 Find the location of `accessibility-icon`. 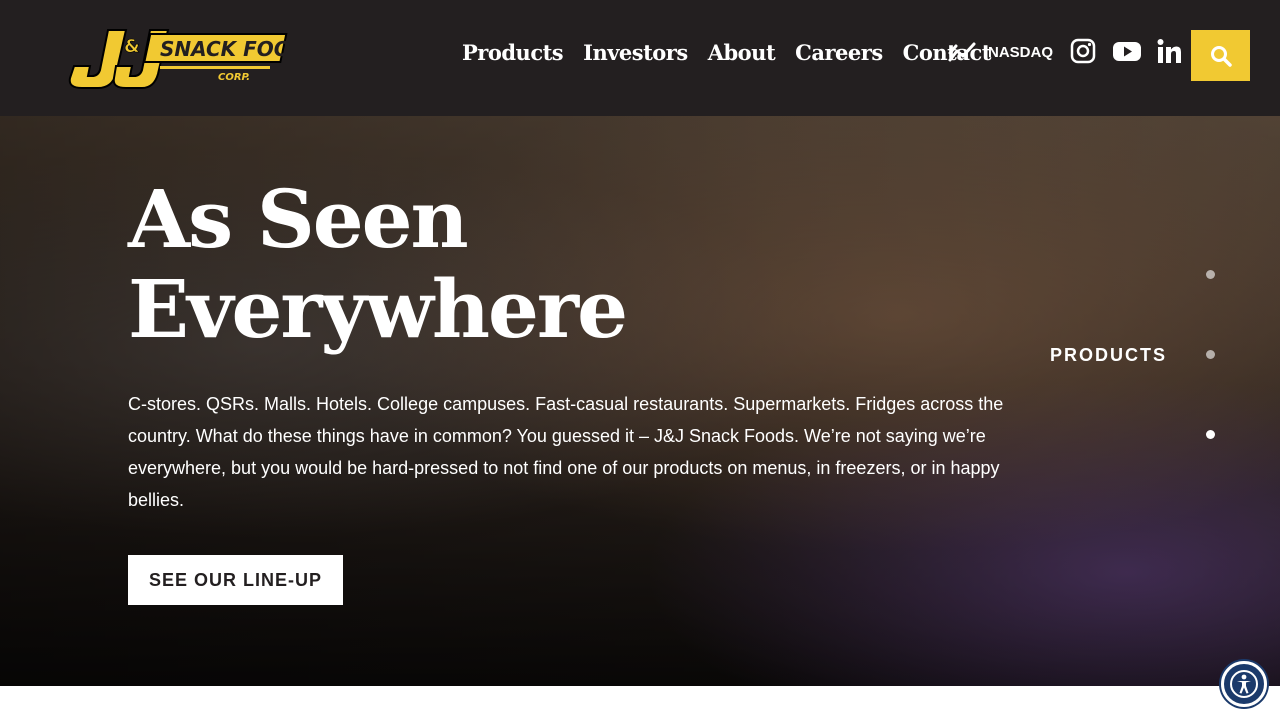

accessibility-icon is located at coordinates (1244, 684).